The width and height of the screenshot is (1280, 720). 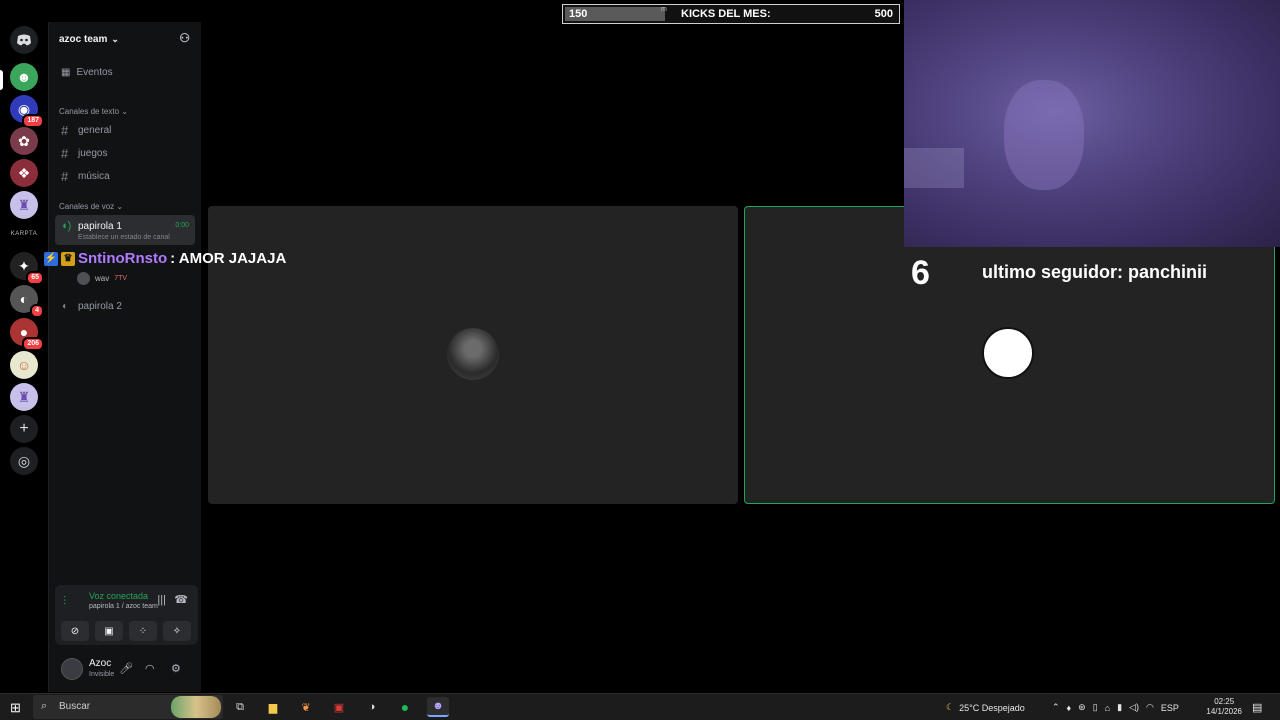 I want to click on webcam-background, so click(x=934, y=168).